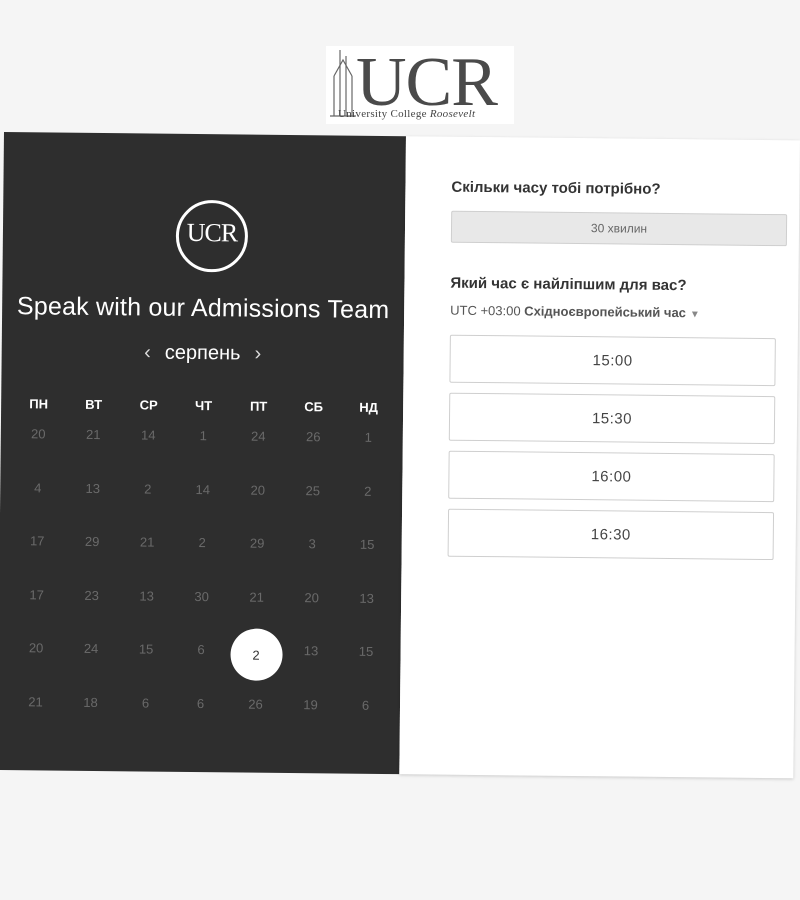 Image resolution: width=800 pixels, height=900 pixels. What do you see at coordinates (257, 354) in the screenshot?
I see `chevron-right-icon: ›` at bounding box center [257, 354].